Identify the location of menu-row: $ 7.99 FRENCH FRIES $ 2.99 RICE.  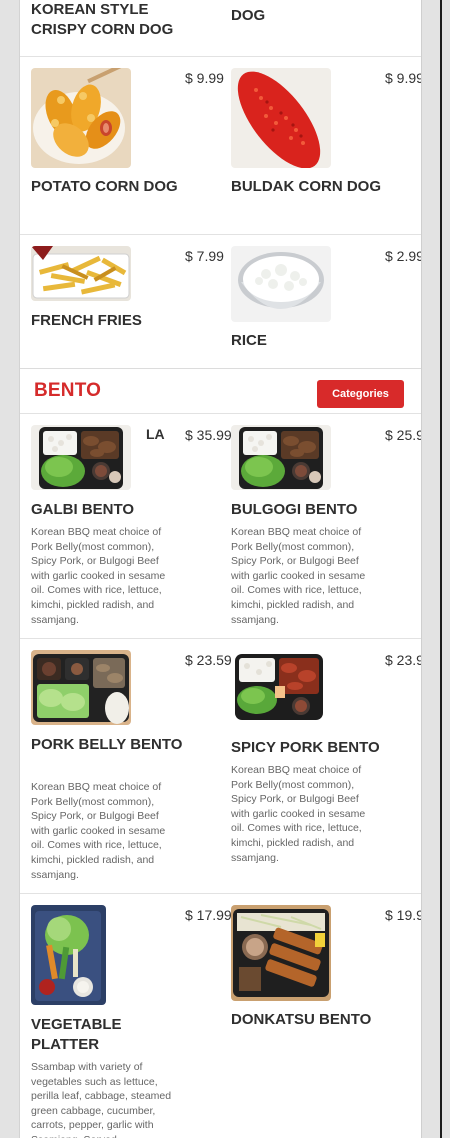
(221, 301).